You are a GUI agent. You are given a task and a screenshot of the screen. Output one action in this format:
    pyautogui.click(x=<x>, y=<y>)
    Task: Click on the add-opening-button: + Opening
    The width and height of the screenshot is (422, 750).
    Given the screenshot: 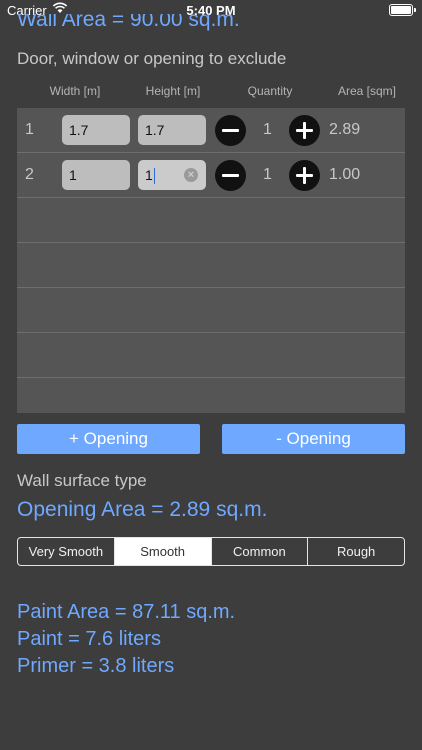 What is the action you would take?
    pyautogui.click(x=108, y=439)
    